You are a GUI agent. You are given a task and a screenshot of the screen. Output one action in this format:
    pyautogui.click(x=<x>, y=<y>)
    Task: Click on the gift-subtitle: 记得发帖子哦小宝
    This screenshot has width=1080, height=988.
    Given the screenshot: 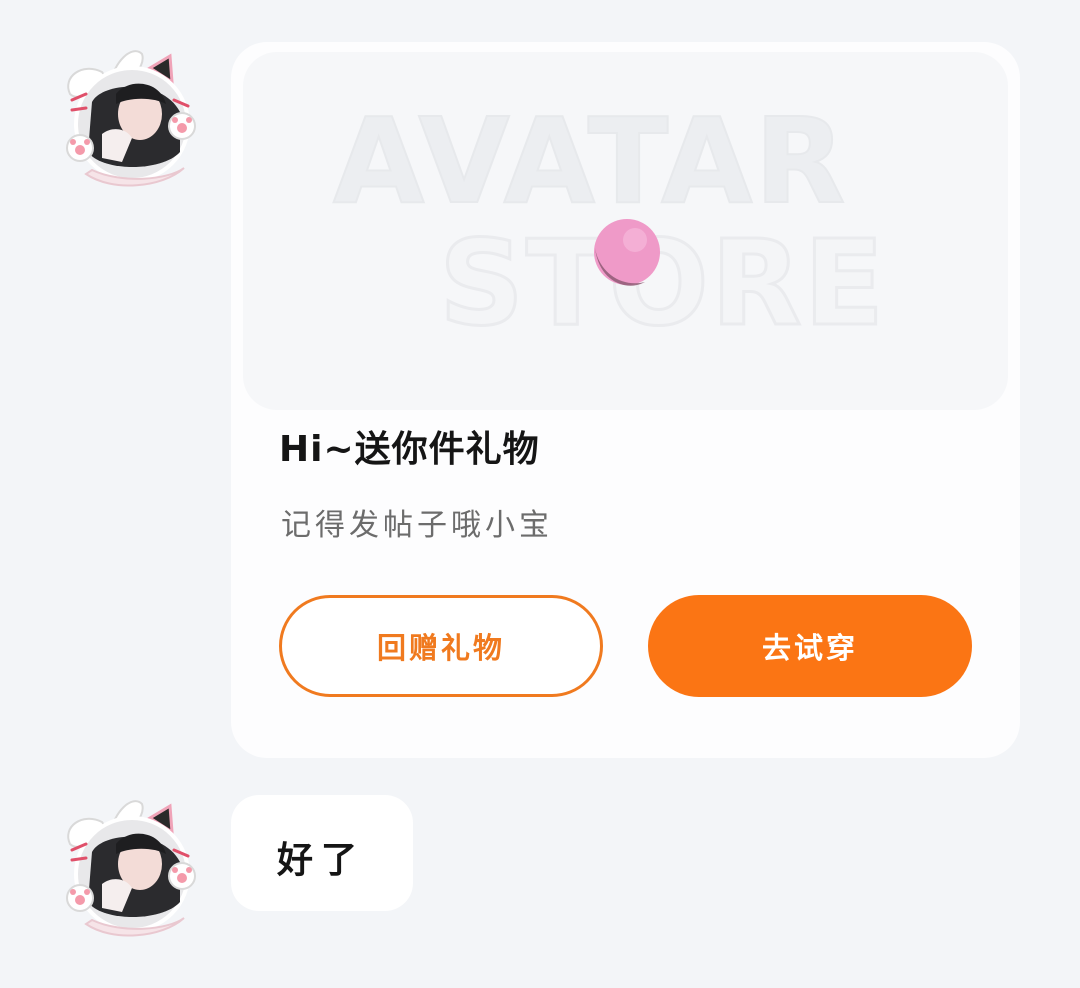 What is the action you would take?
    pyautogui.click(x=417, y=525)
    